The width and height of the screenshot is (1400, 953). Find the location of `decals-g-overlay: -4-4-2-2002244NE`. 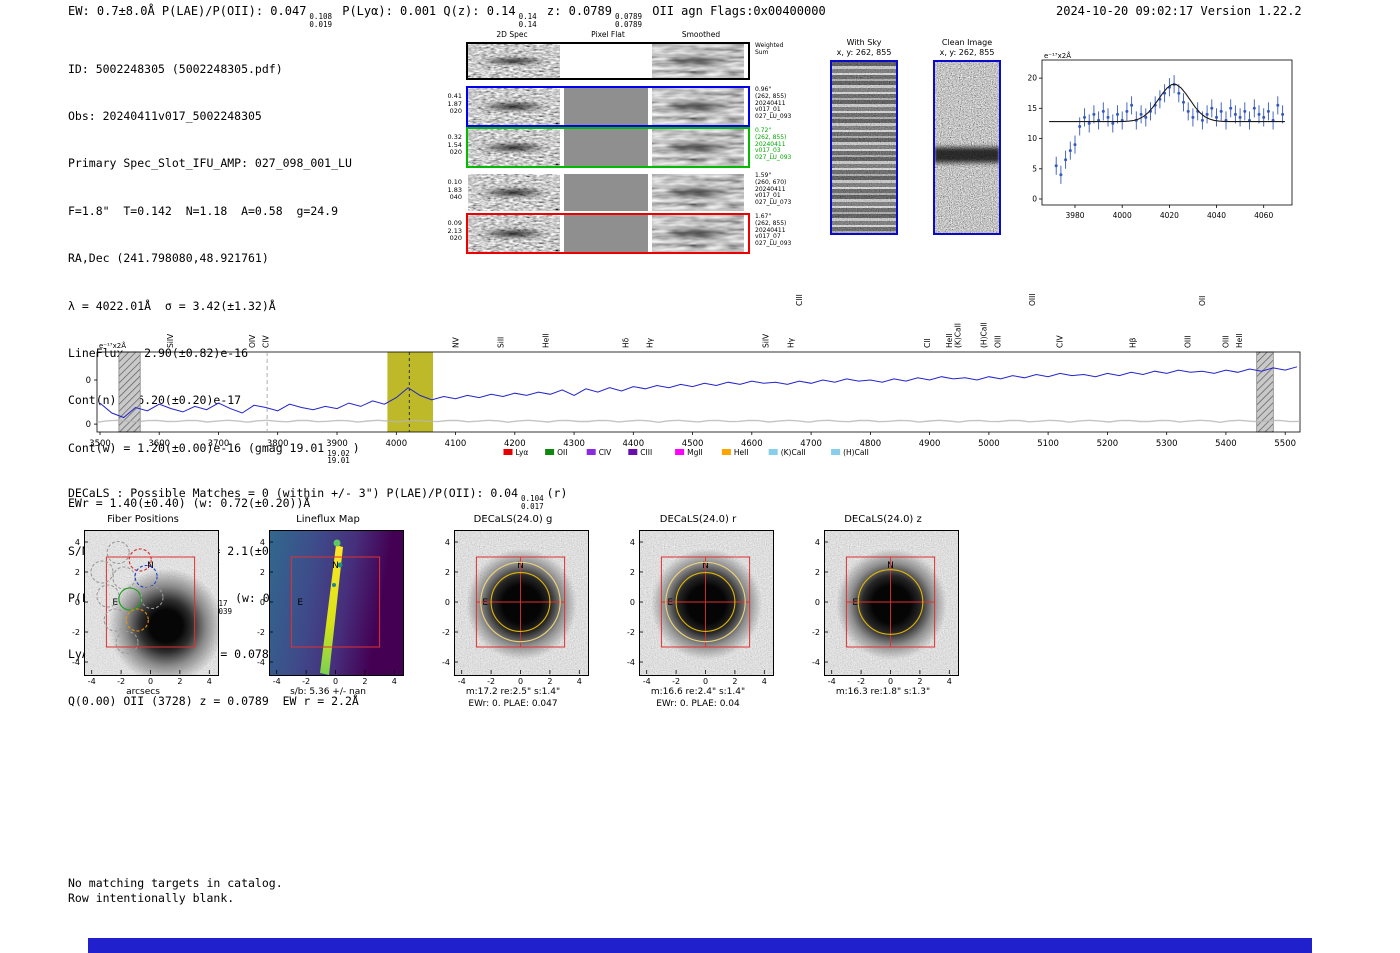

decals-g-overlay: -4-4-2-2002244NE is located at coordinates (512, 612).